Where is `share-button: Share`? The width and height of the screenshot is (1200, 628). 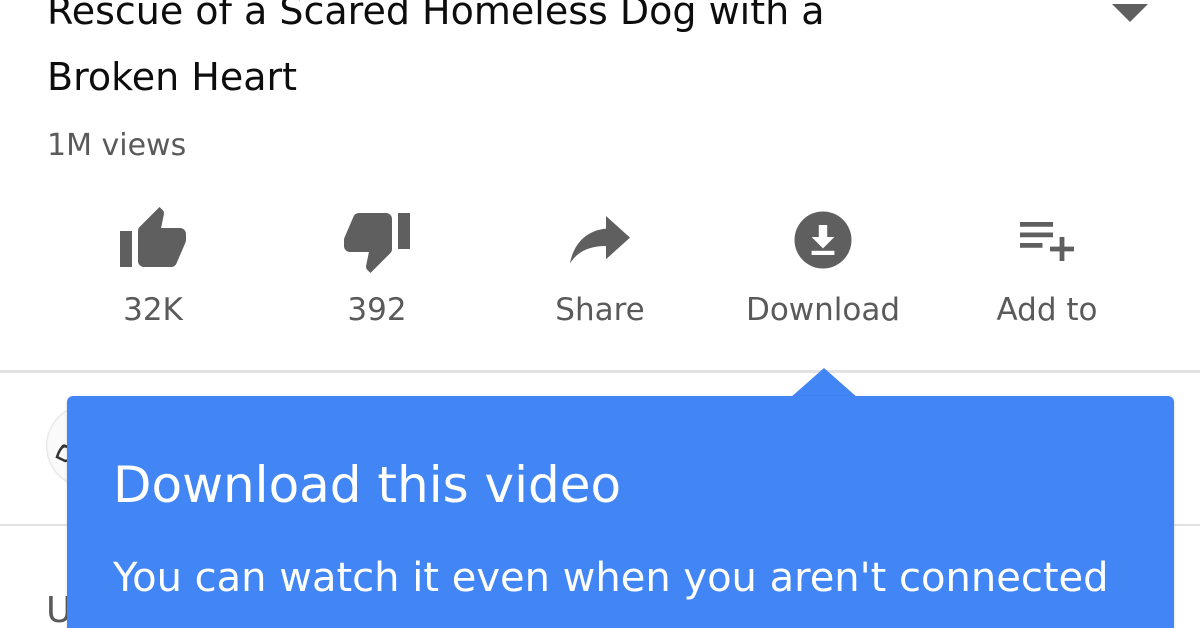
share-button: Share is located at coordinates (600, 270).